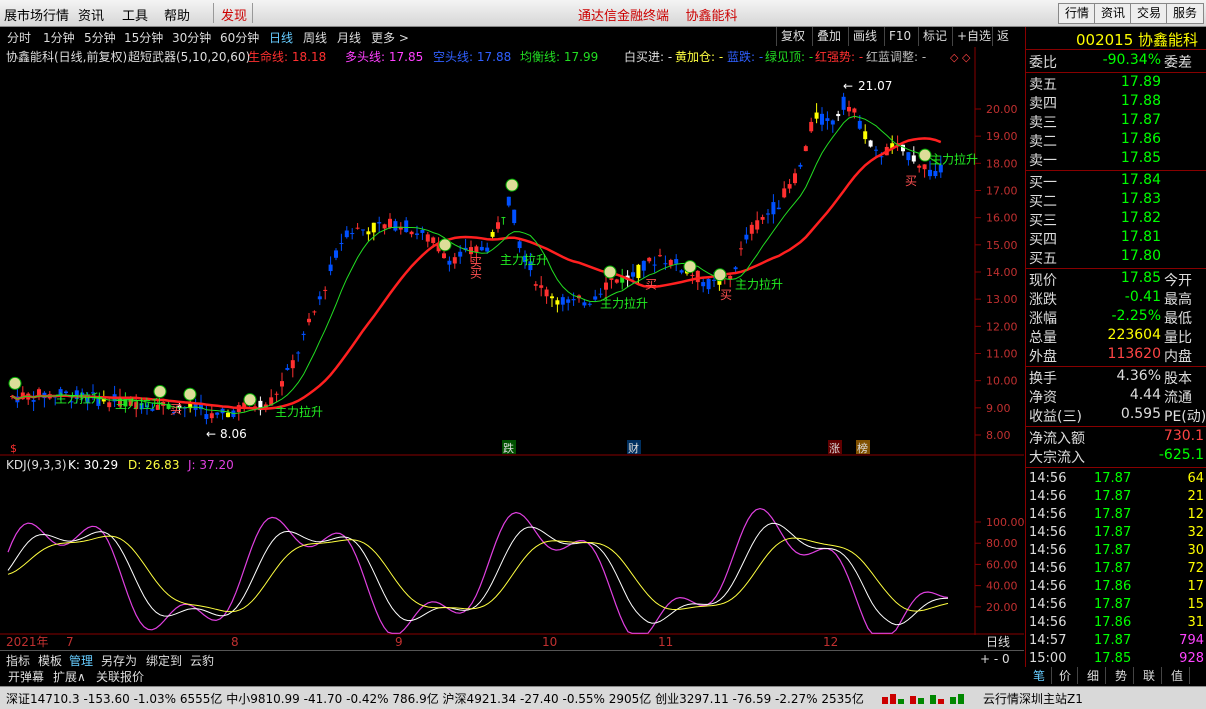 This screenshot has width=1206, height=709. What do you see at coordinates (210, 465) in the screenshot?
I see `kdj-j-value: J: 37.20` at bounding box center [210, 465].